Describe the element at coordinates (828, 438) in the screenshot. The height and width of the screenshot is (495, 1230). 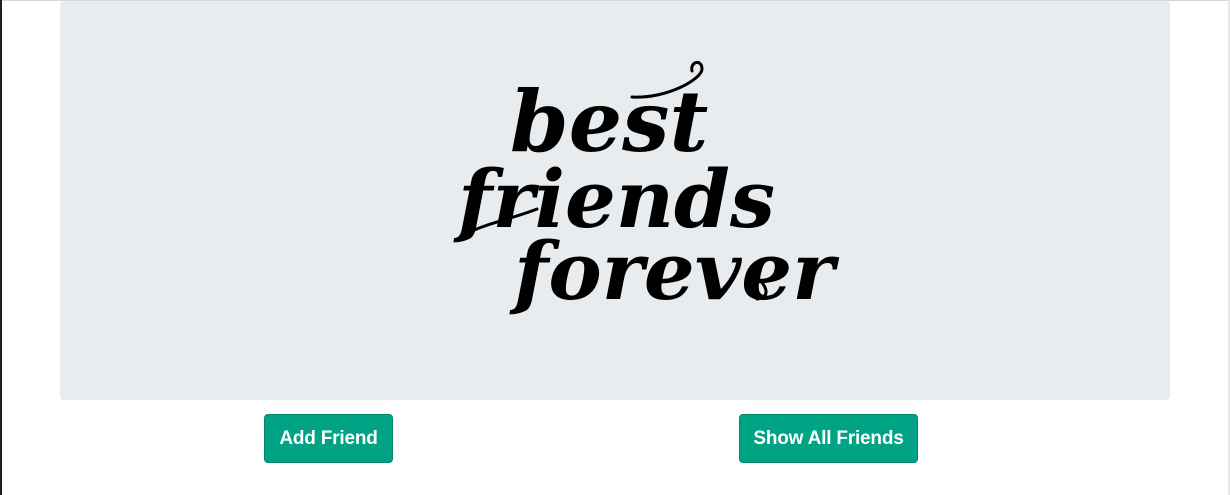
I see `show-all-friends-button: Show All Friends` at that location.